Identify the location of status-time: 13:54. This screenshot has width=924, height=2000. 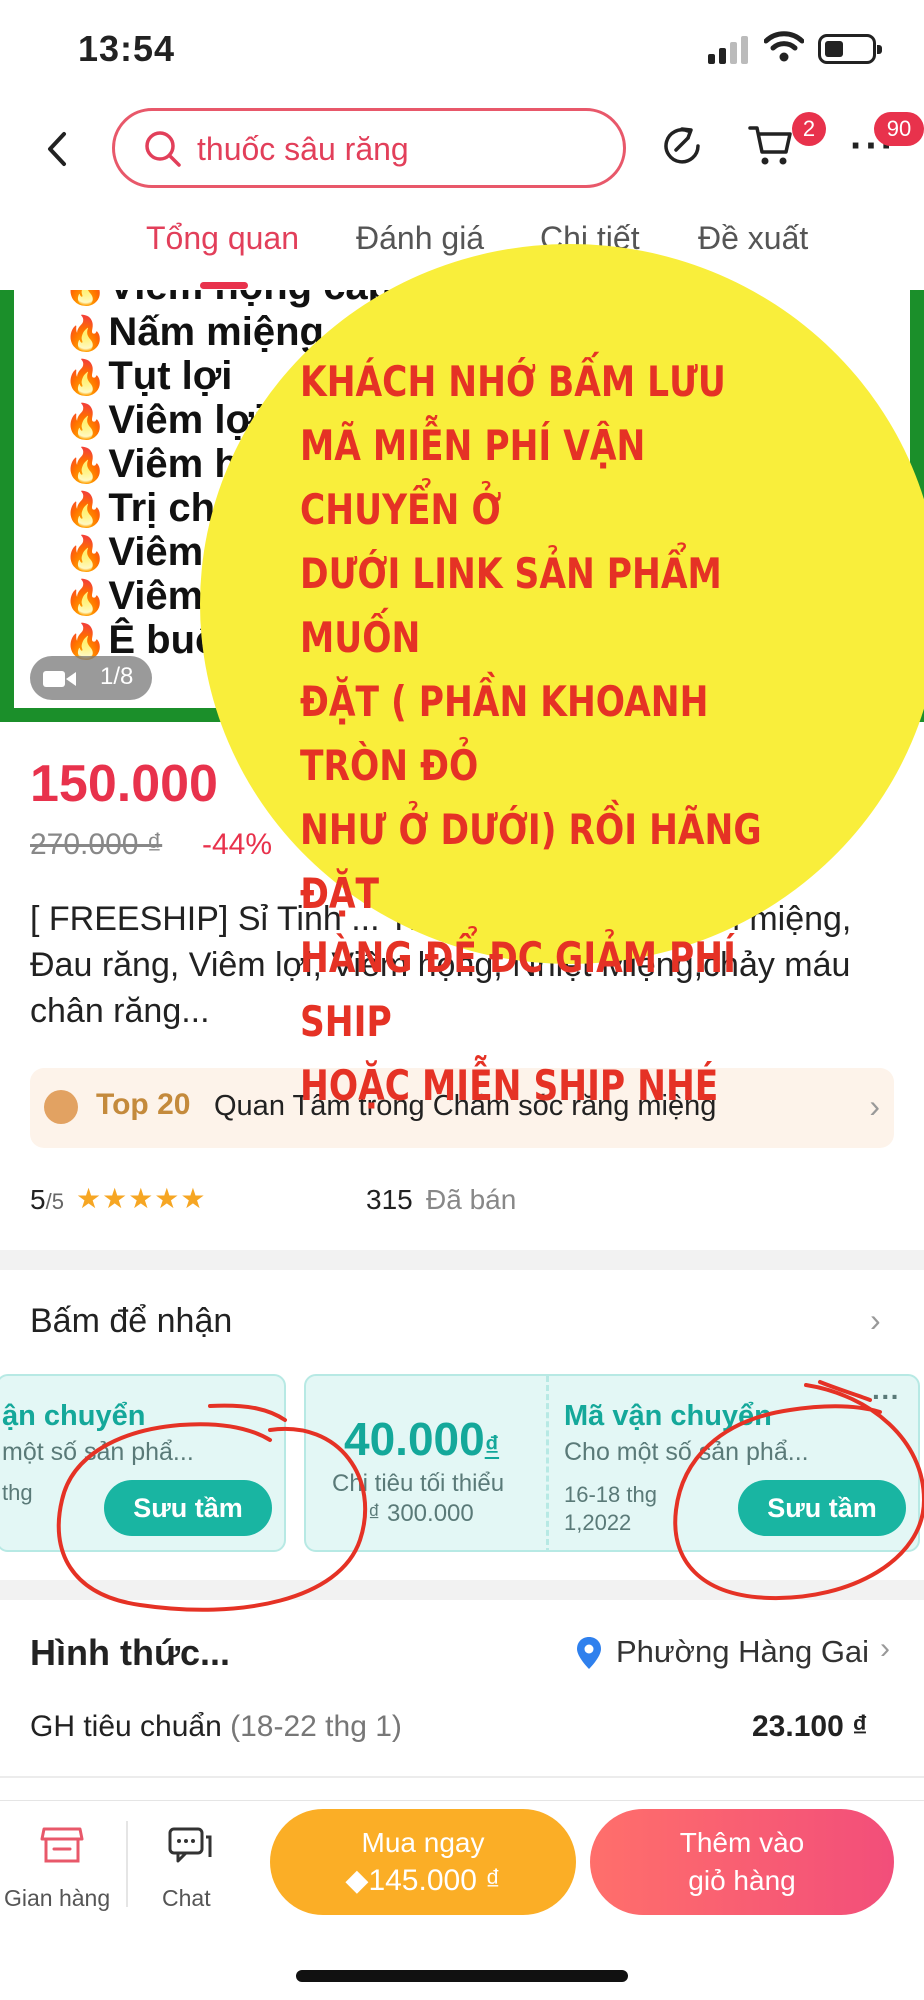
(127, 48).